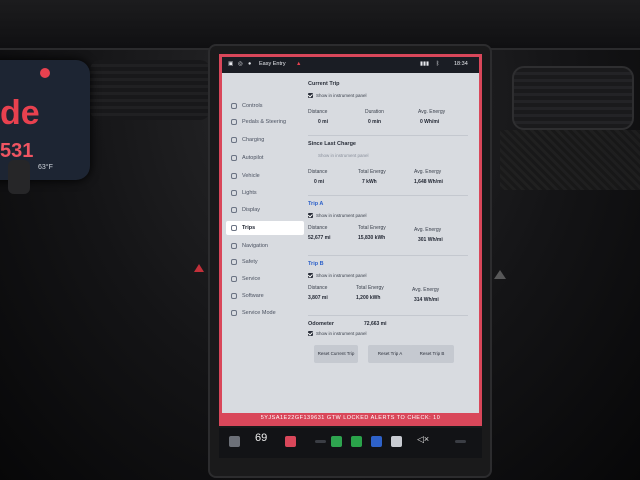  Describe the element at coordinates (265, 210) in the screenshot. I see `sidebar-item-display: Display` at that location.